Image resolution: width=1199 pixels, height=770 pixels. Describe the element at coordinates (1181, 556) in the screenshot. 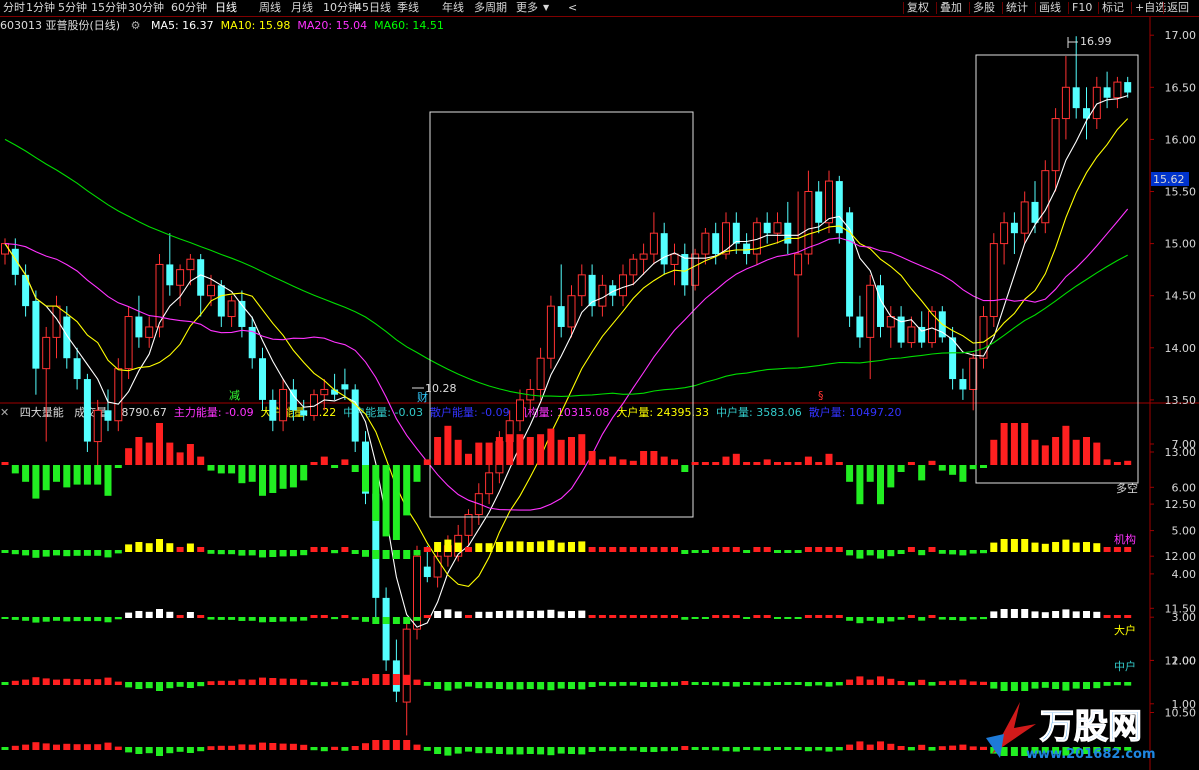

I see `price-tick-label: 12.00` at that location.